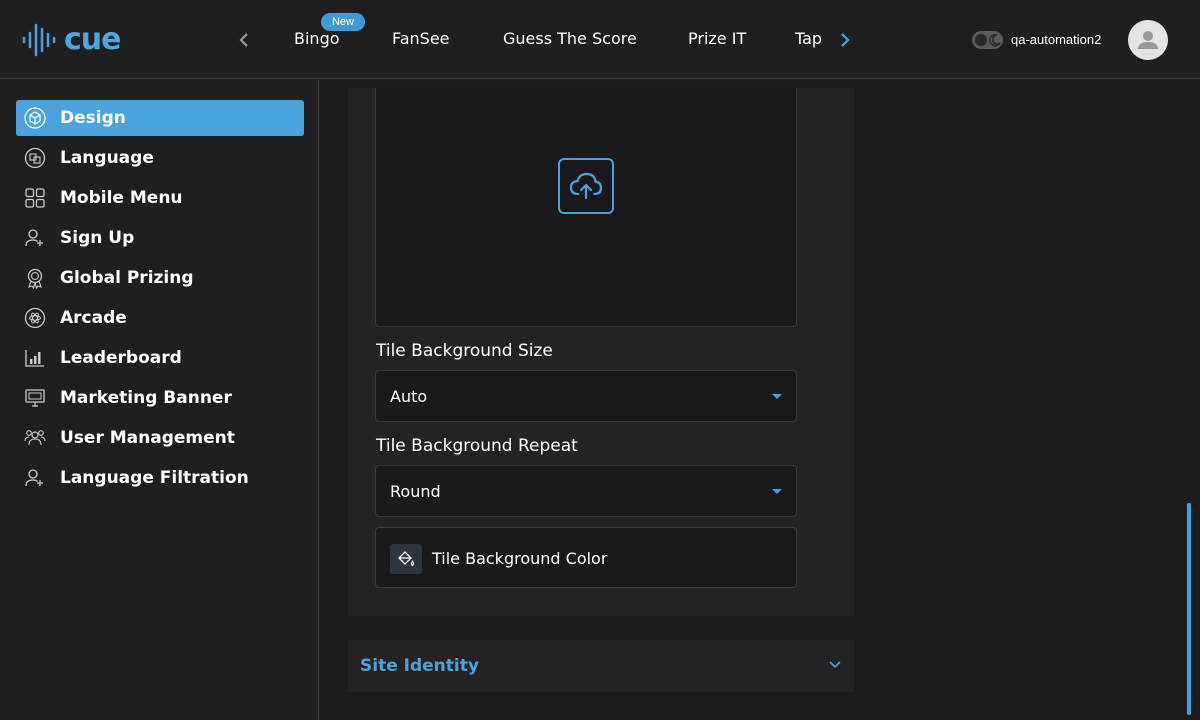 The width and height of the screenshot is (1200, 720). Describe the element at coordinates (39, 40) in the screenshot. I see `sound-wave-icon` at that location.